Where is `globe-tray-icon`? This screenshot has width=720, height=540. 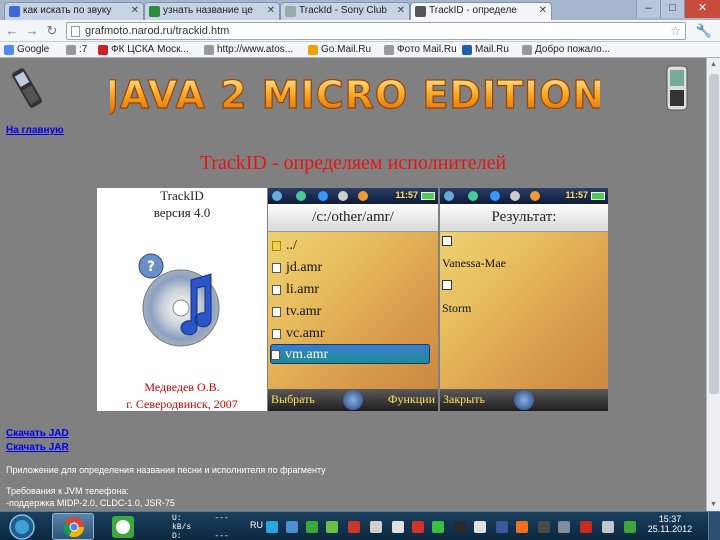 globe-tray-icon is located at coordinates (438, 527).